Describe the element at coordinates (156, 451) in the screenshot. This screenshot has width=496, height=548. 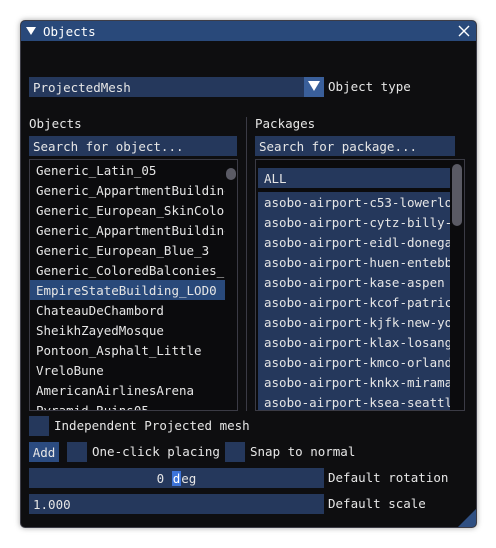
I see `one-click-placing-label: One-click placing` at that location.